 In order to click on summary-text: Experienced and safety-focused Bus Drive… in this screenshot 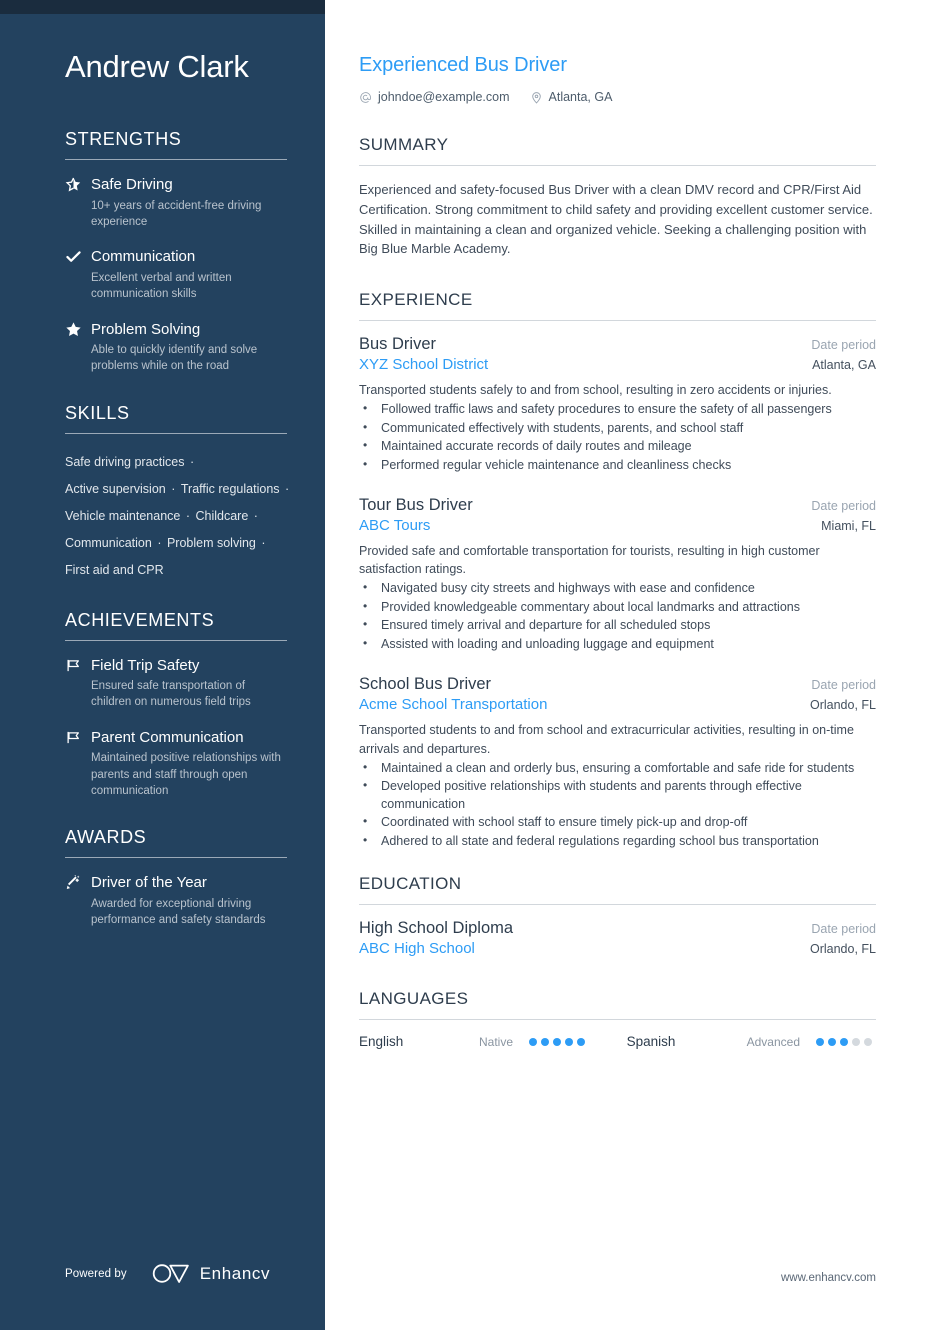, I will do `click(616, 219)`.